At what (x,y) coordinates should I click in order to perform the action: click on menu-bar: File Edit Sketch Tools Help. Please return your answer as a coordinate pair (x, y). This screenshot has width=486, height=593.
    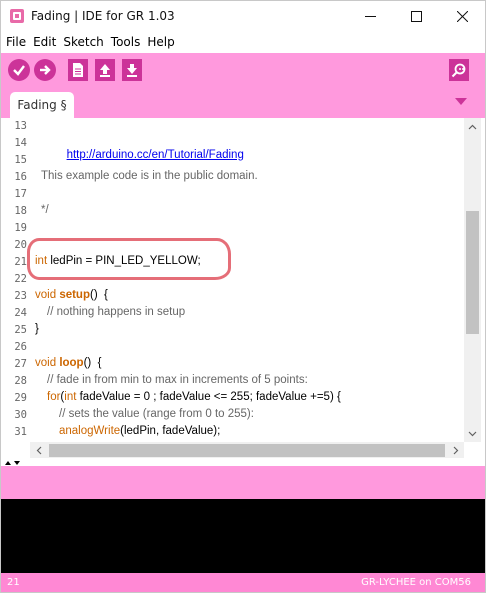
    Looking at the image, I should click on (243, 42).